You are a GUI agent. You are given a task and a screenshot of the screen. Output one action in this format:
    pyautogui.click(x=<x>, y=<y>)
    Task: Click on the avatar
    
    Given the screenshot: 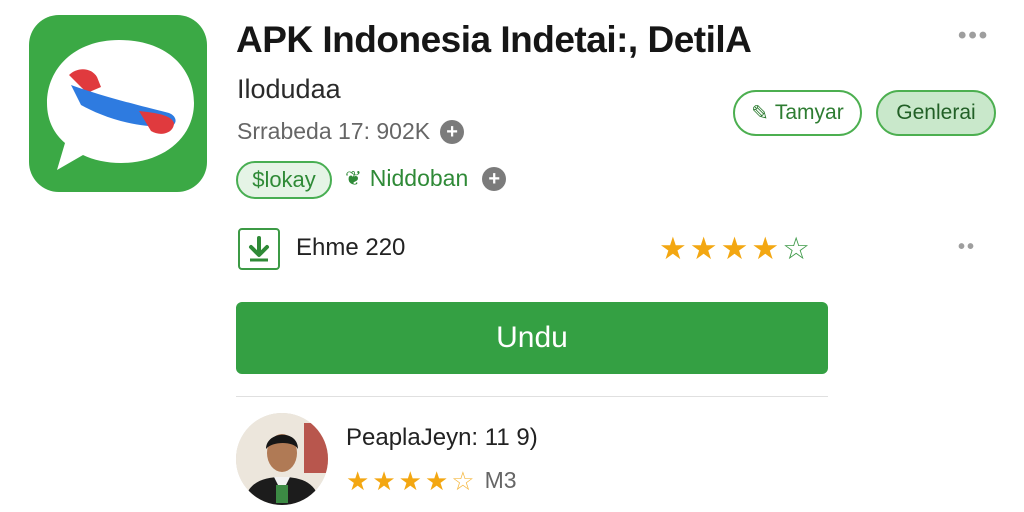 What is the action you would take?
    pyautogui.click(x=282, y=459)
    